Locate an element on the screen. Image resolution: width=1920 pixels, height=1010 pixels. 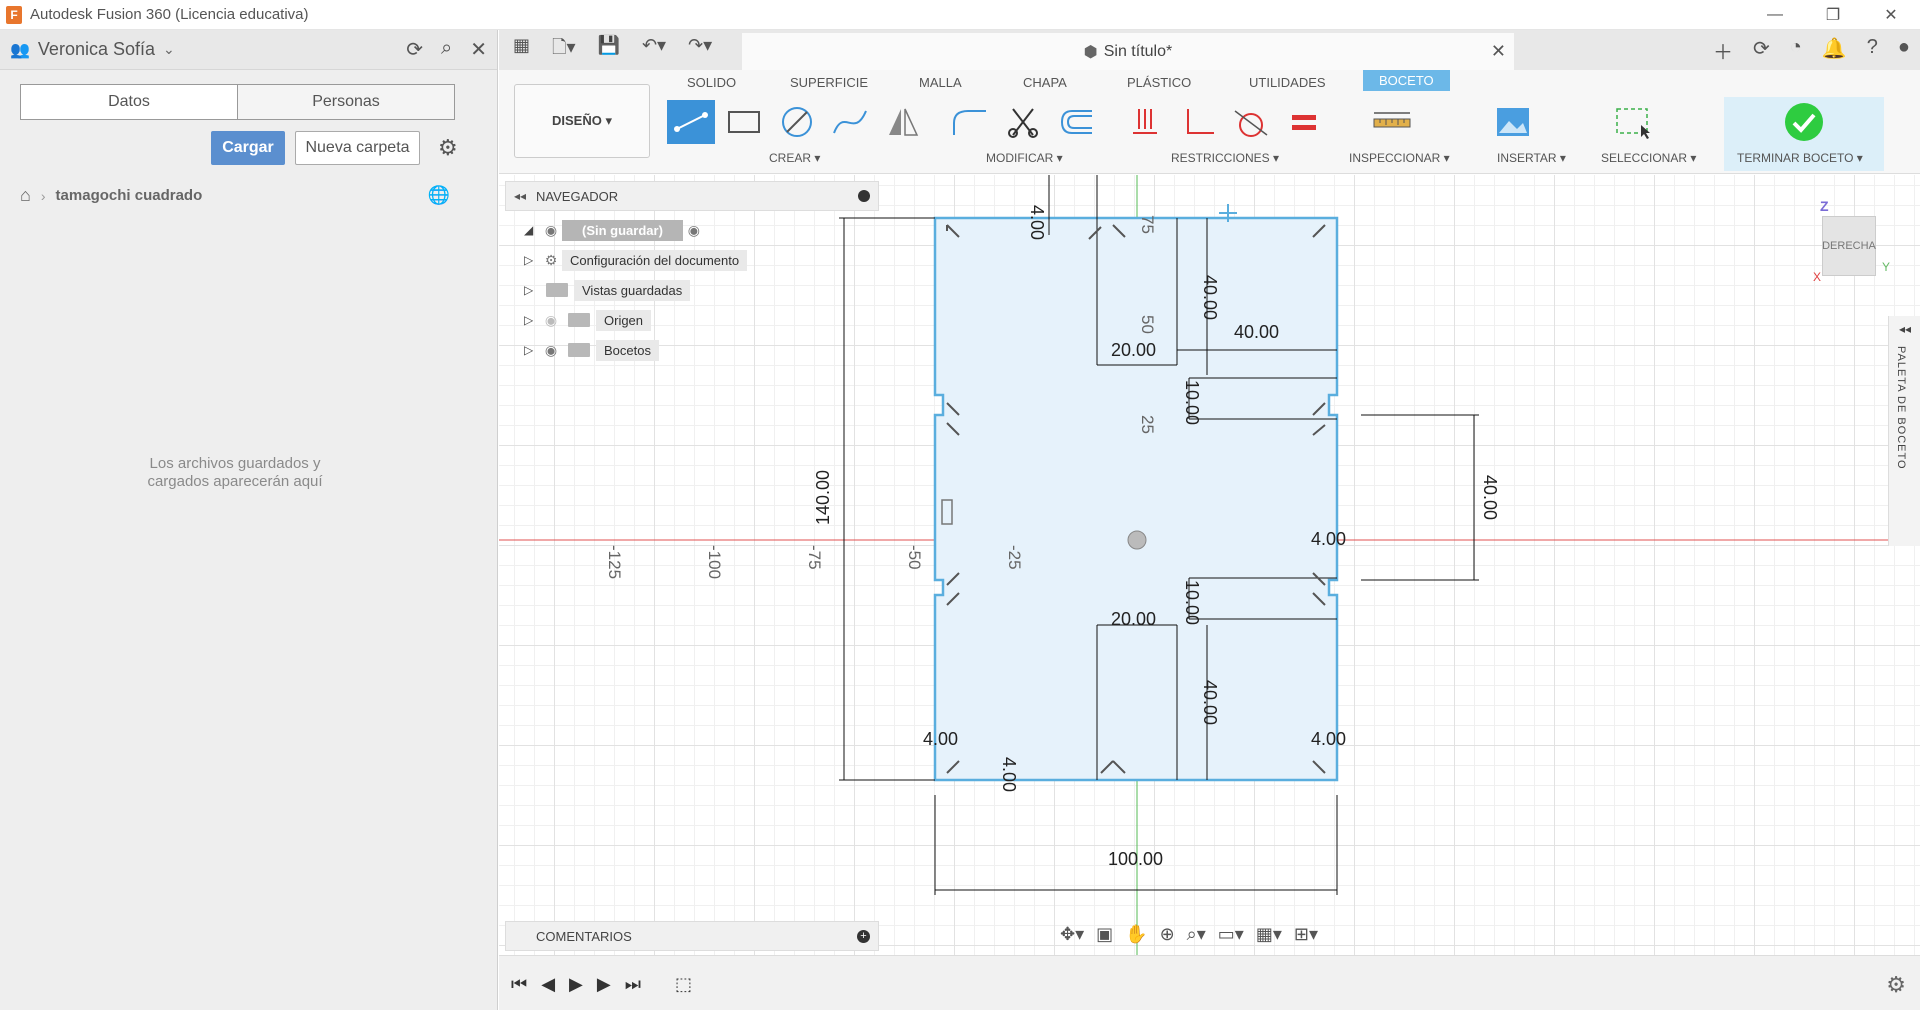
tab-superficie: SUPERFICIE is located at coordinates (829, 82).